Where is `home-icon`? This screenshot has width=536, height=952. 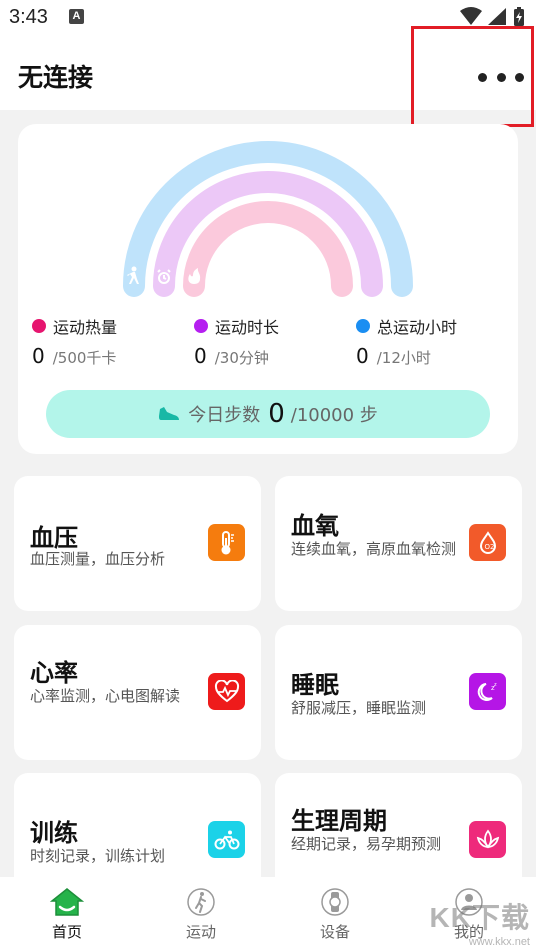
home-icon is located at coordinates (67, 902).